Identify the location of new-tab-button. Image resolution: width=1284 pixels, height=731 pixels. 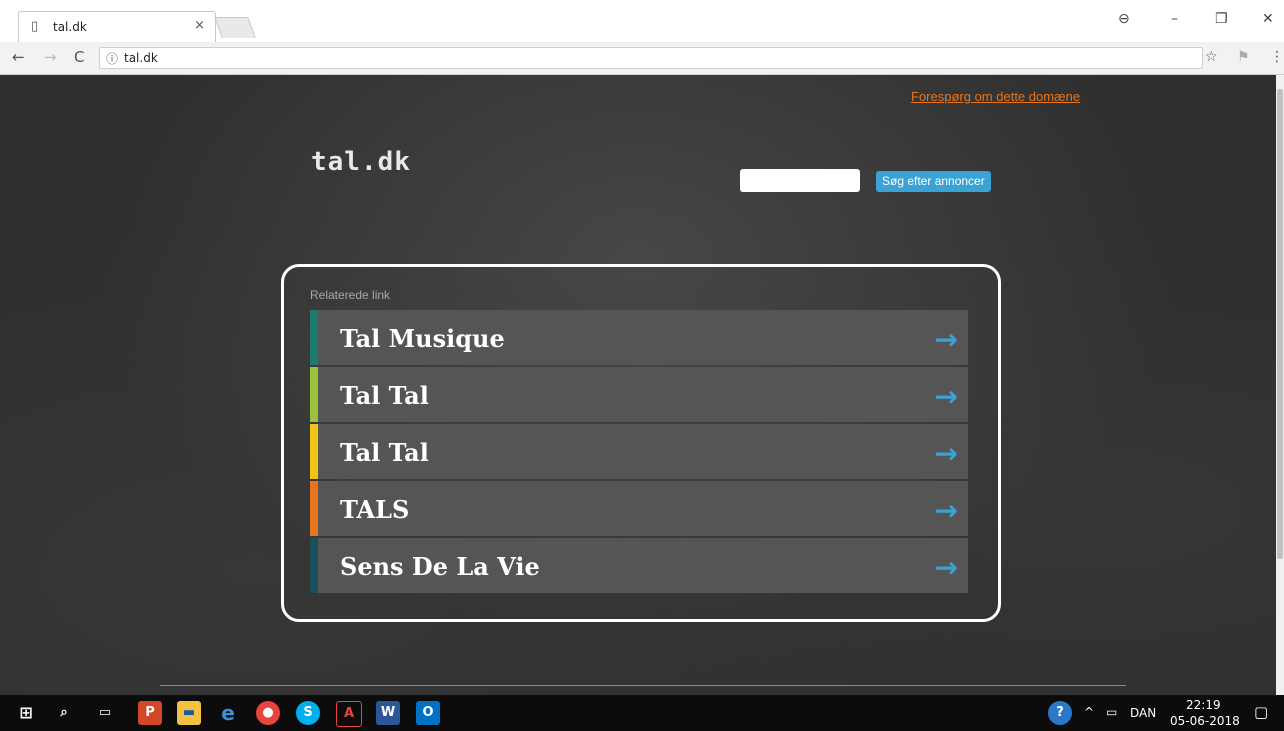
(235, 27).